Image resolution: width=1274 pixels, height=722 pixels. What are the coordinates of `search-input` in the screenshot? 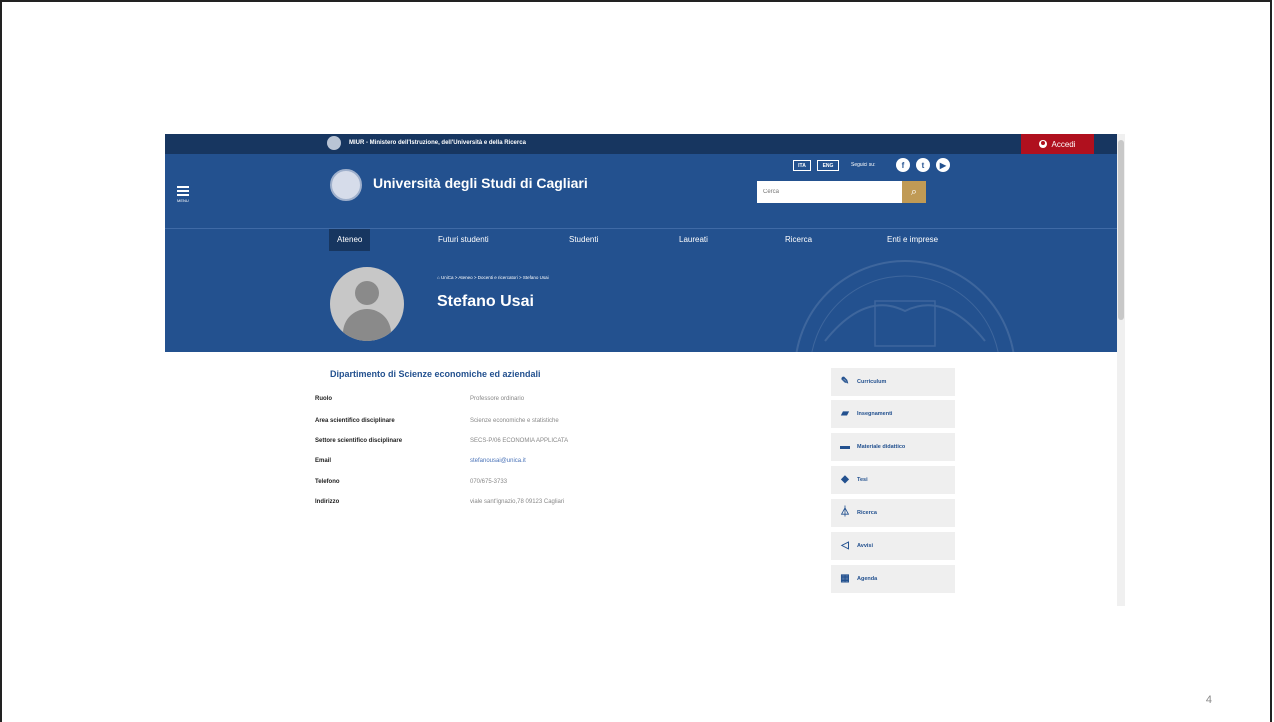 It's located at (829, 192).